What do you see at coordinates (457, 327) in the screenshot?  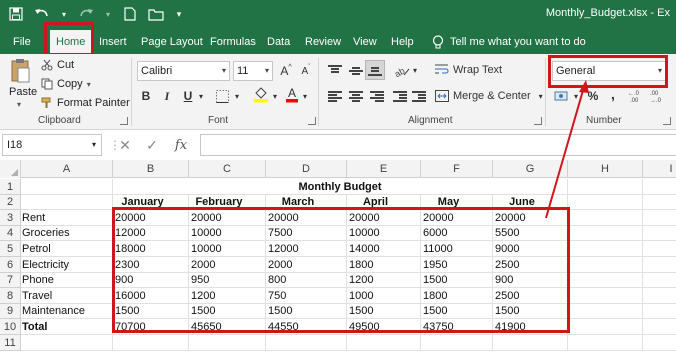 I see `value-cell: 43750` at bounding box center [457, 327].